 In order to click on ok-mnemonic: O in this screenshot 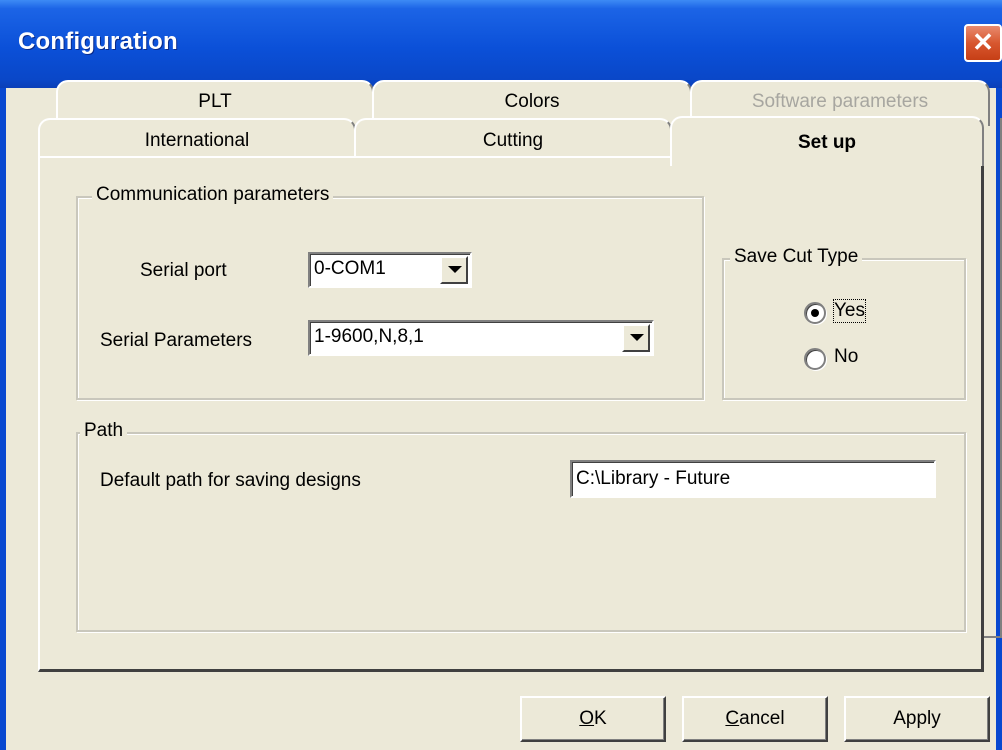, I will do `click(587, 718)`.